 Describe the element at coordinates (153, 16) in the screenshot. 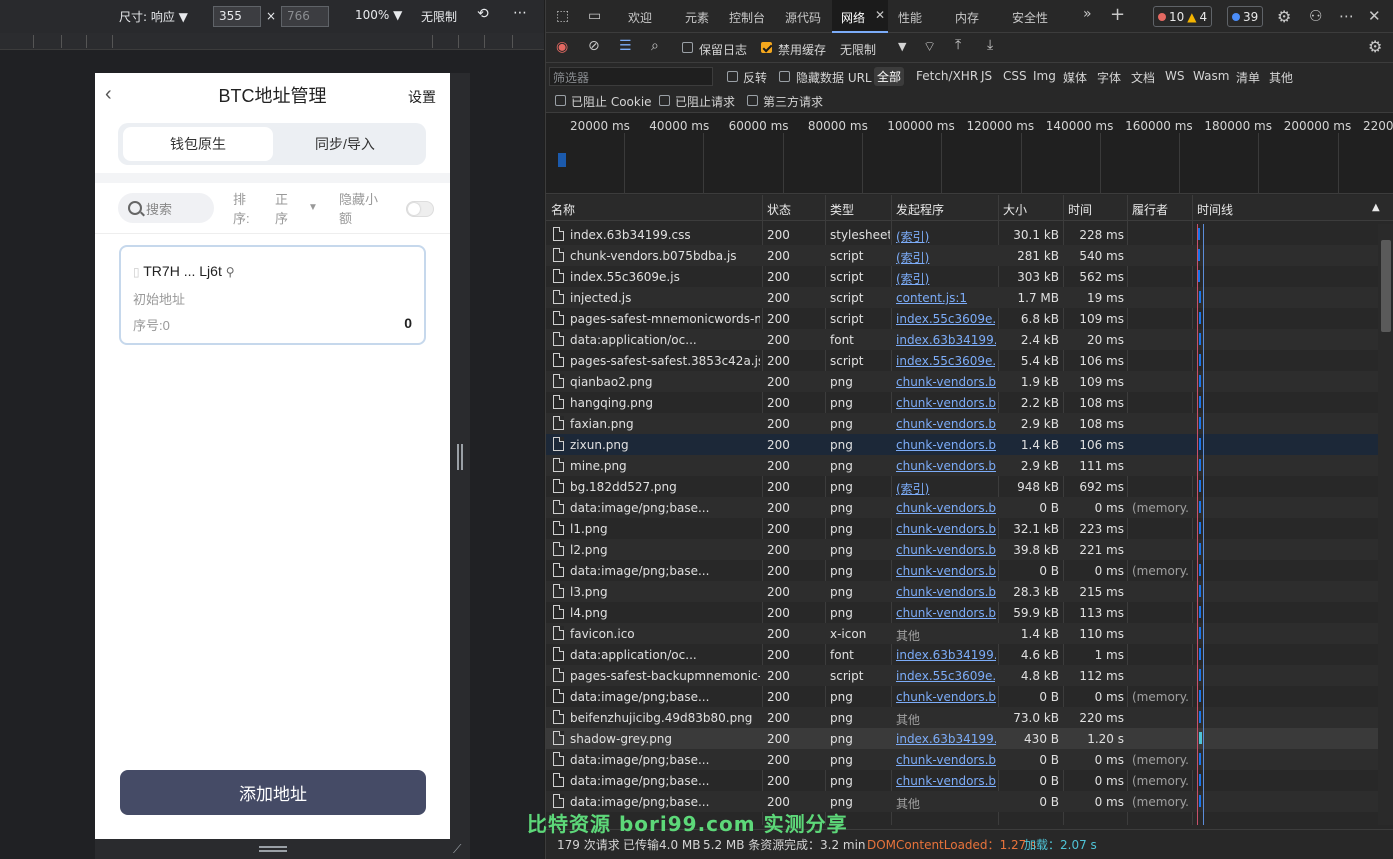

I see `dimensions-dropdown: 尺寸: 响应 ▼` at that location.